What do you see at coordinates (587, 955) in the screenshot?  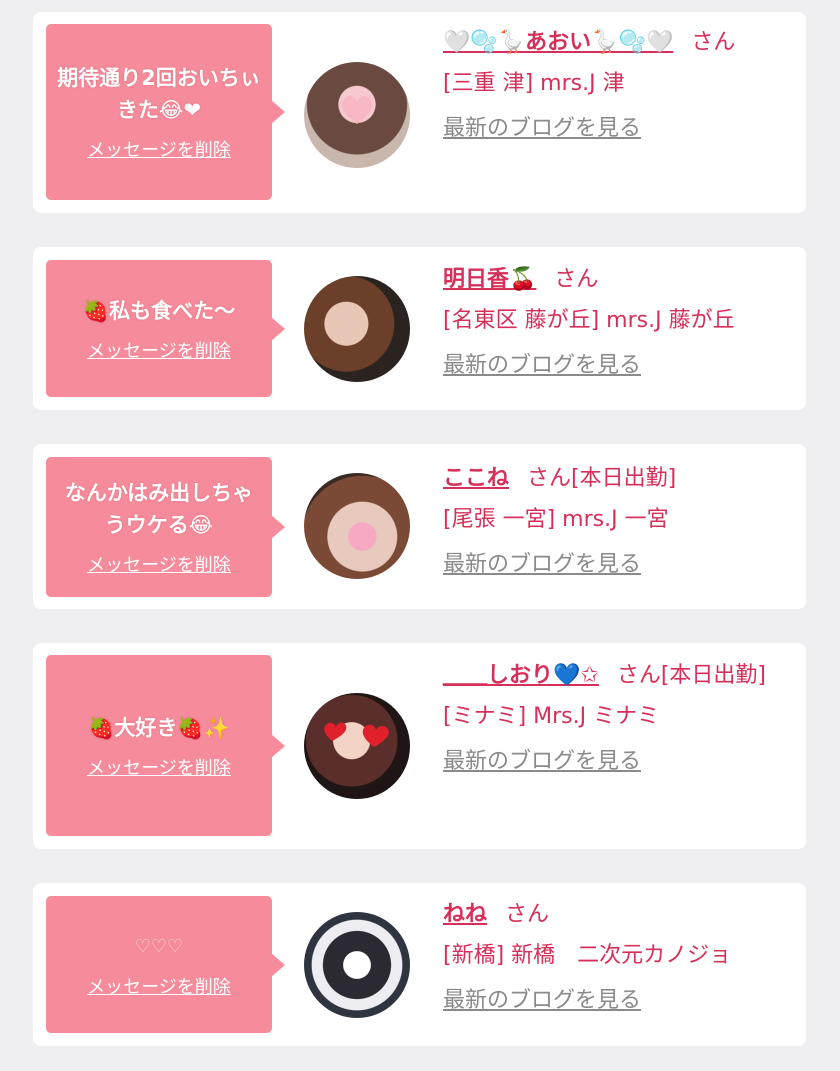 I see `shop-label: [新橋] 新橋 二次元カノジョ` at bounding box center [587, 955].